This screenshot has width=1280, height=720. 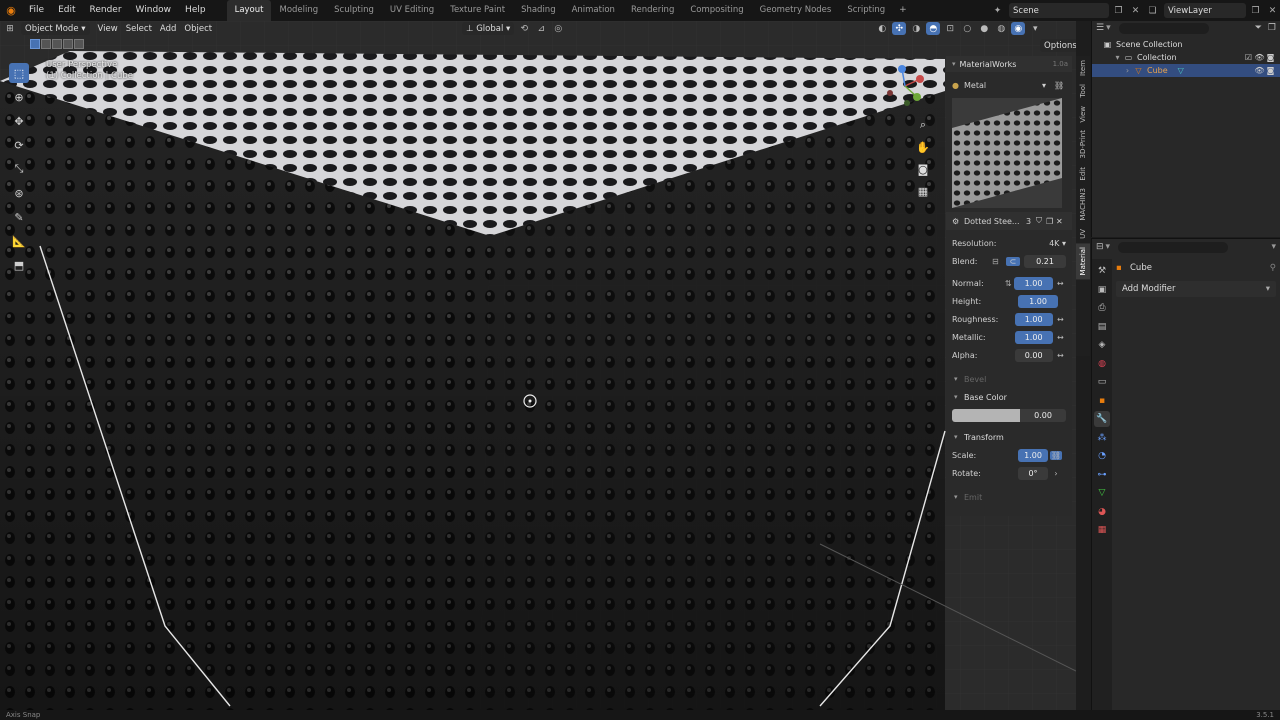 I want to click on constraints-tab-icon: ⊶, so click(x=1102, y=475).